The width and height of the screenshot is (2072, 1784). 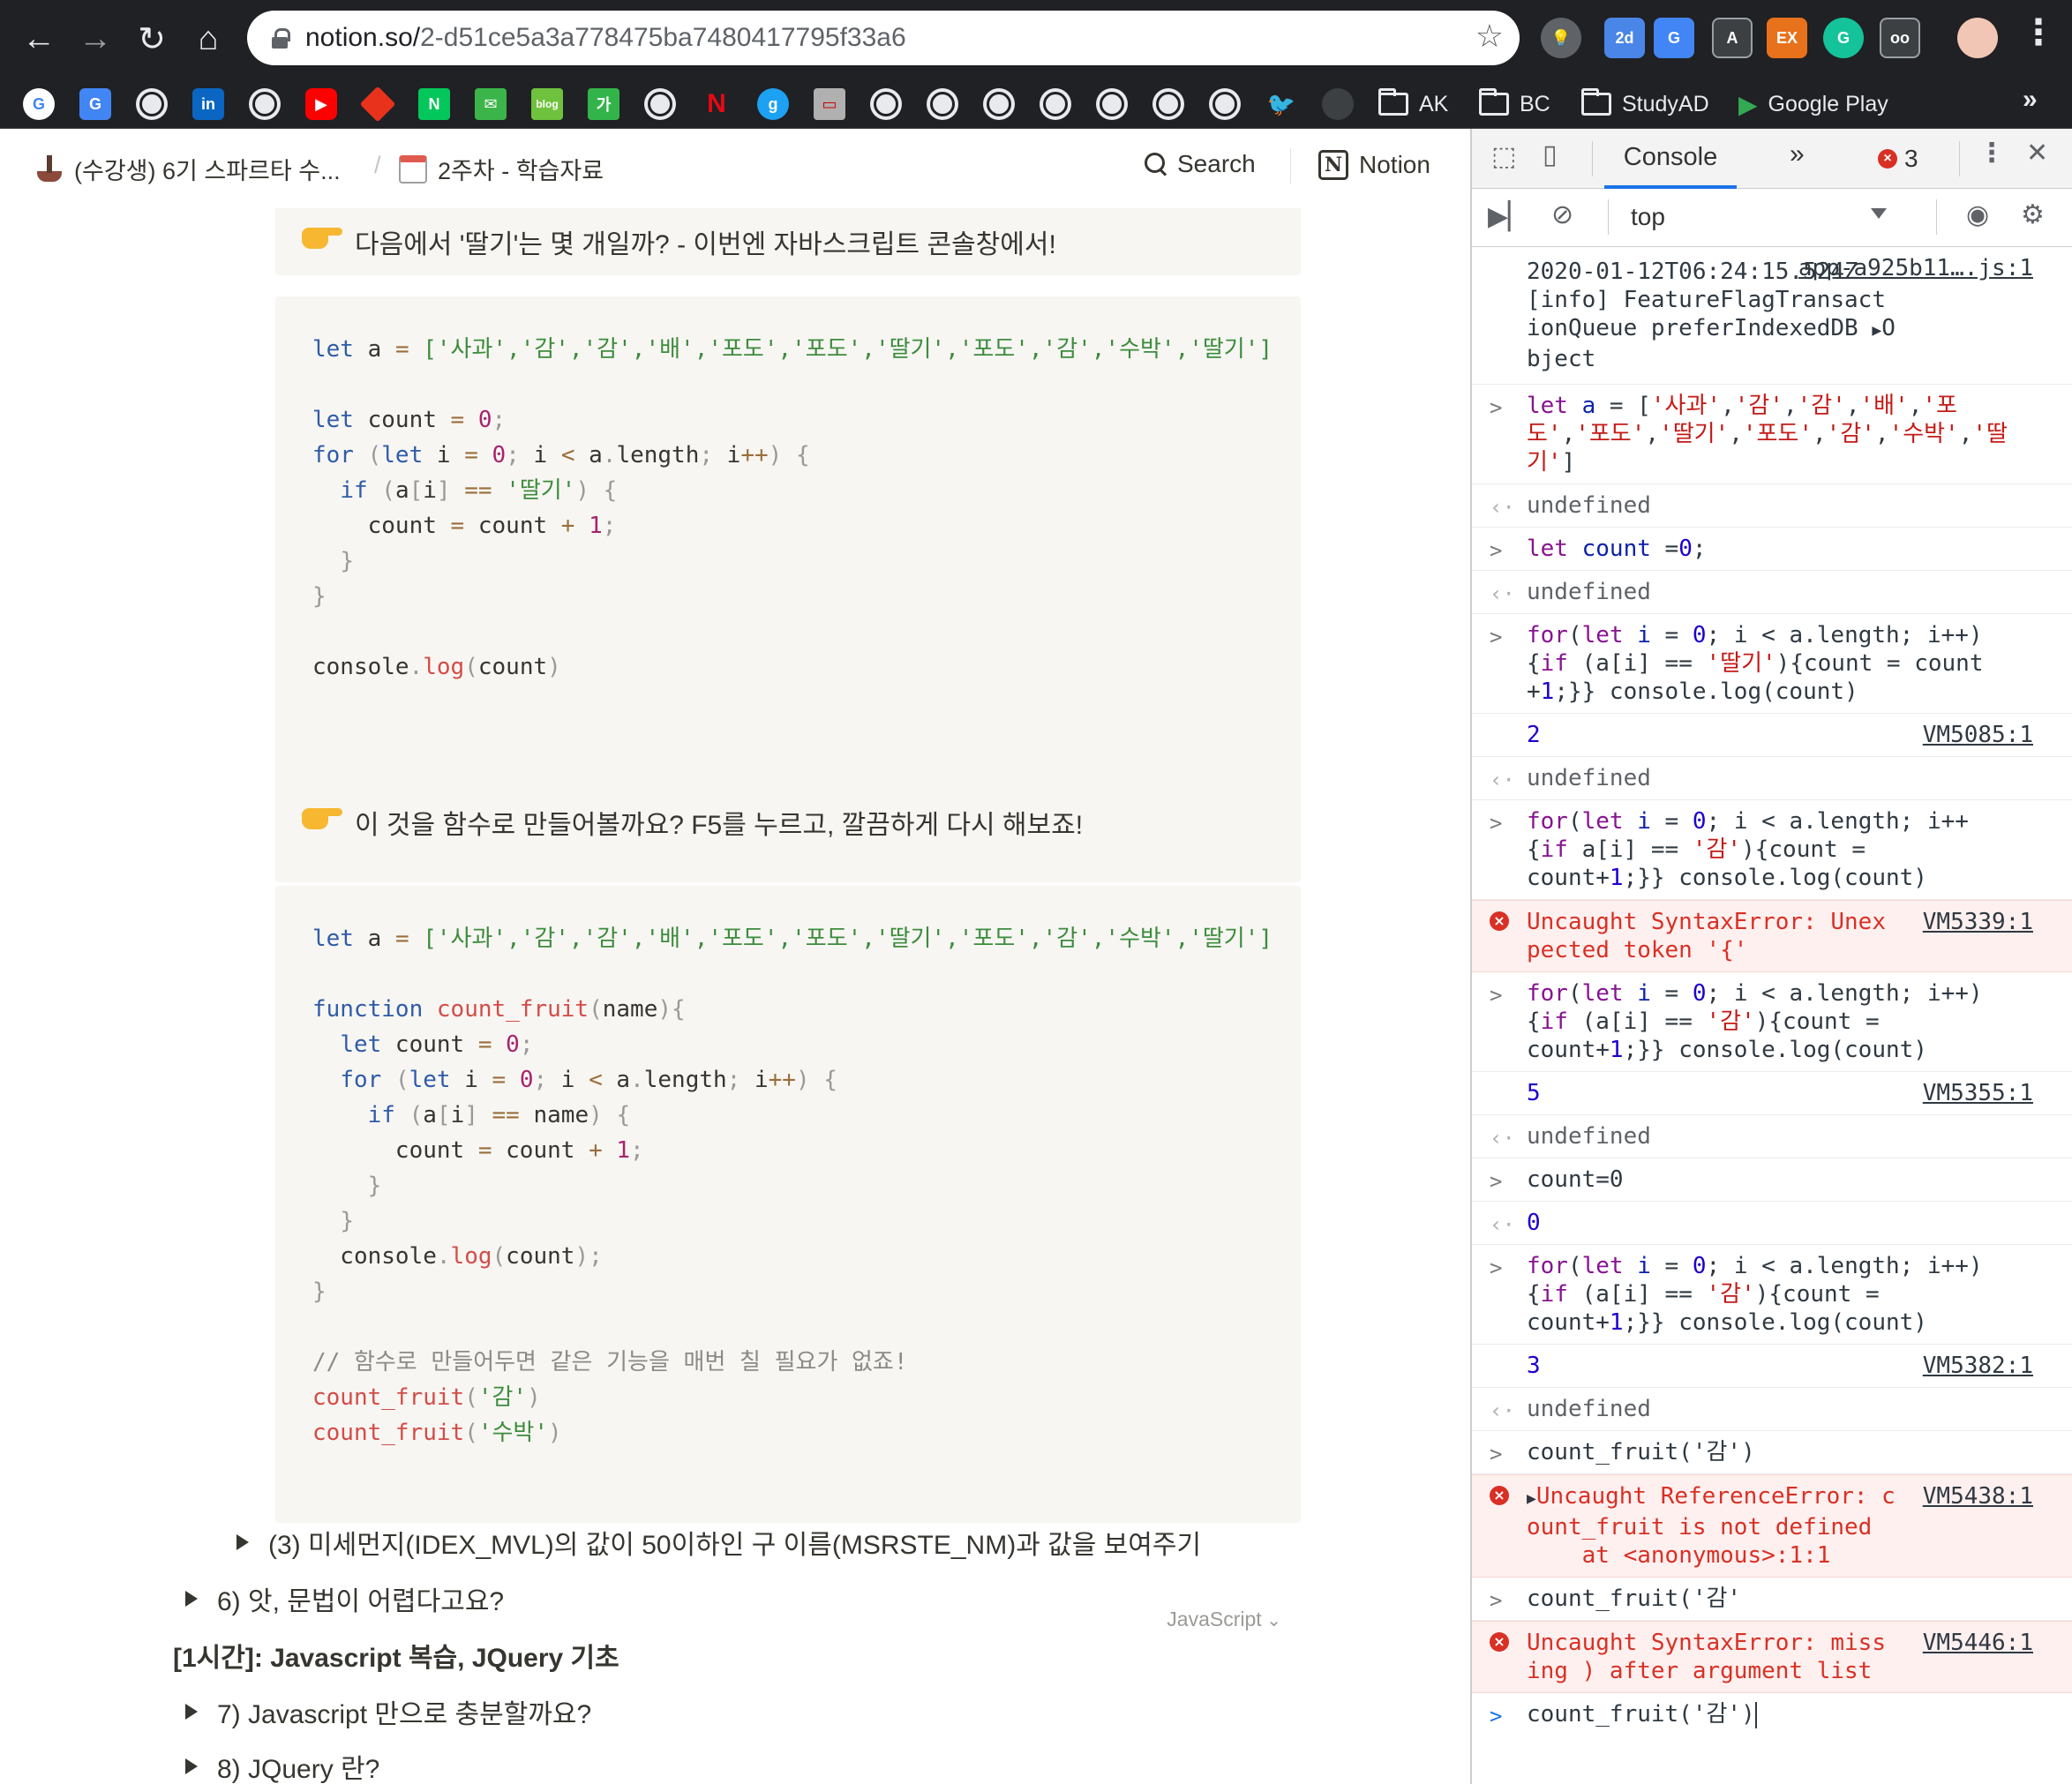 What do you see at coordinates (1772, 779) in the screenshot?
I see `console-result: ‹· undefined` at bounding box center [1772, 779].